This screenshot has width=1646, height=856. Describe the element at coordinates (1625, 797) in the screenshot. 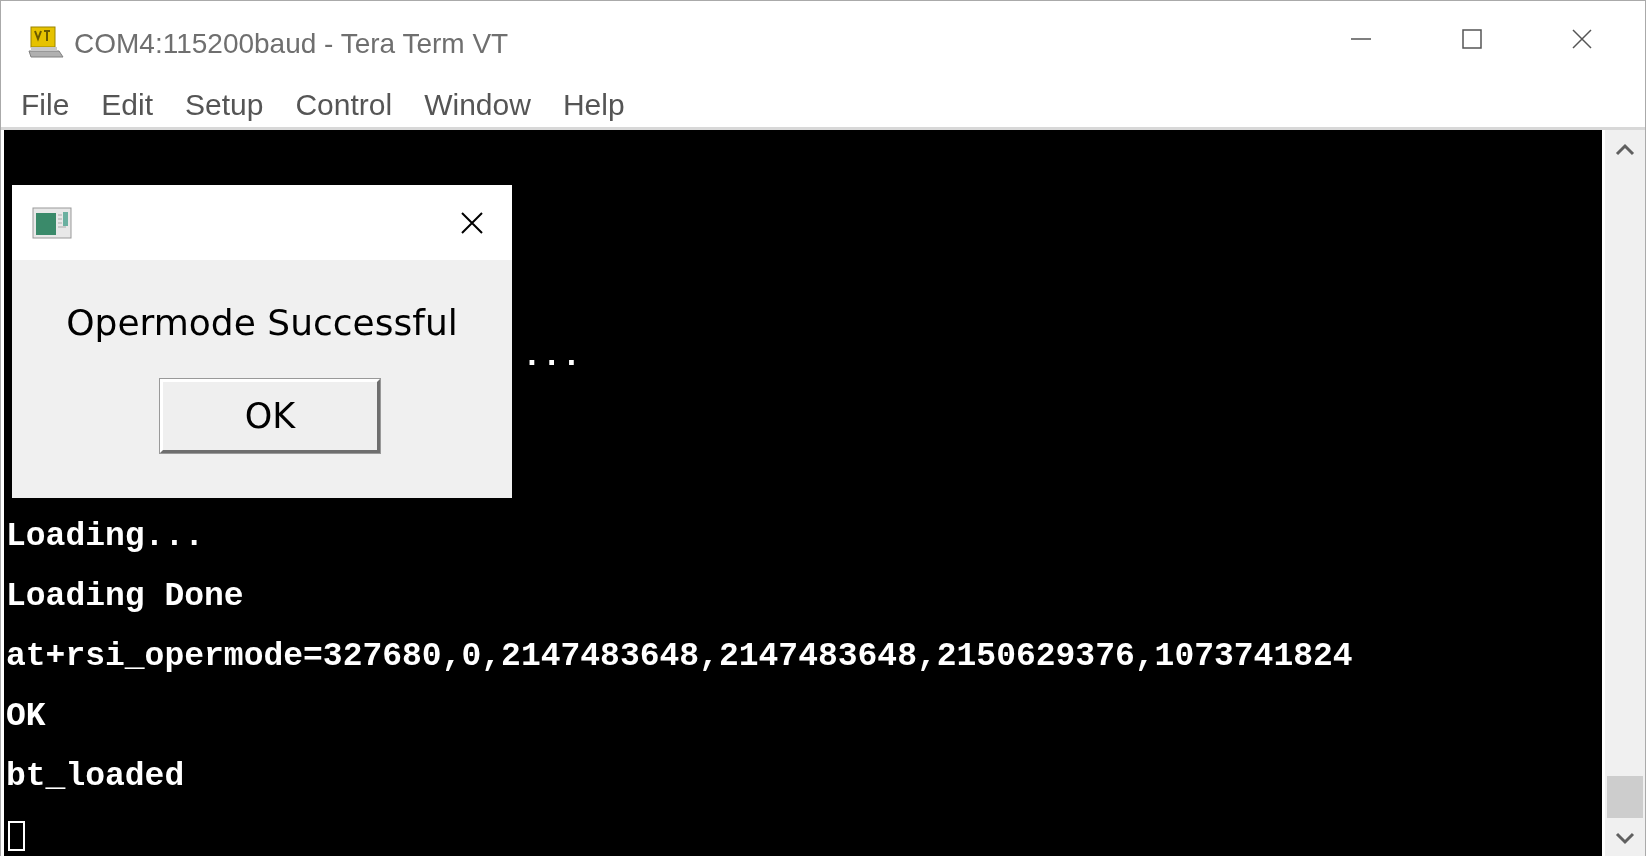

I see `scroll-thumb` at that location.